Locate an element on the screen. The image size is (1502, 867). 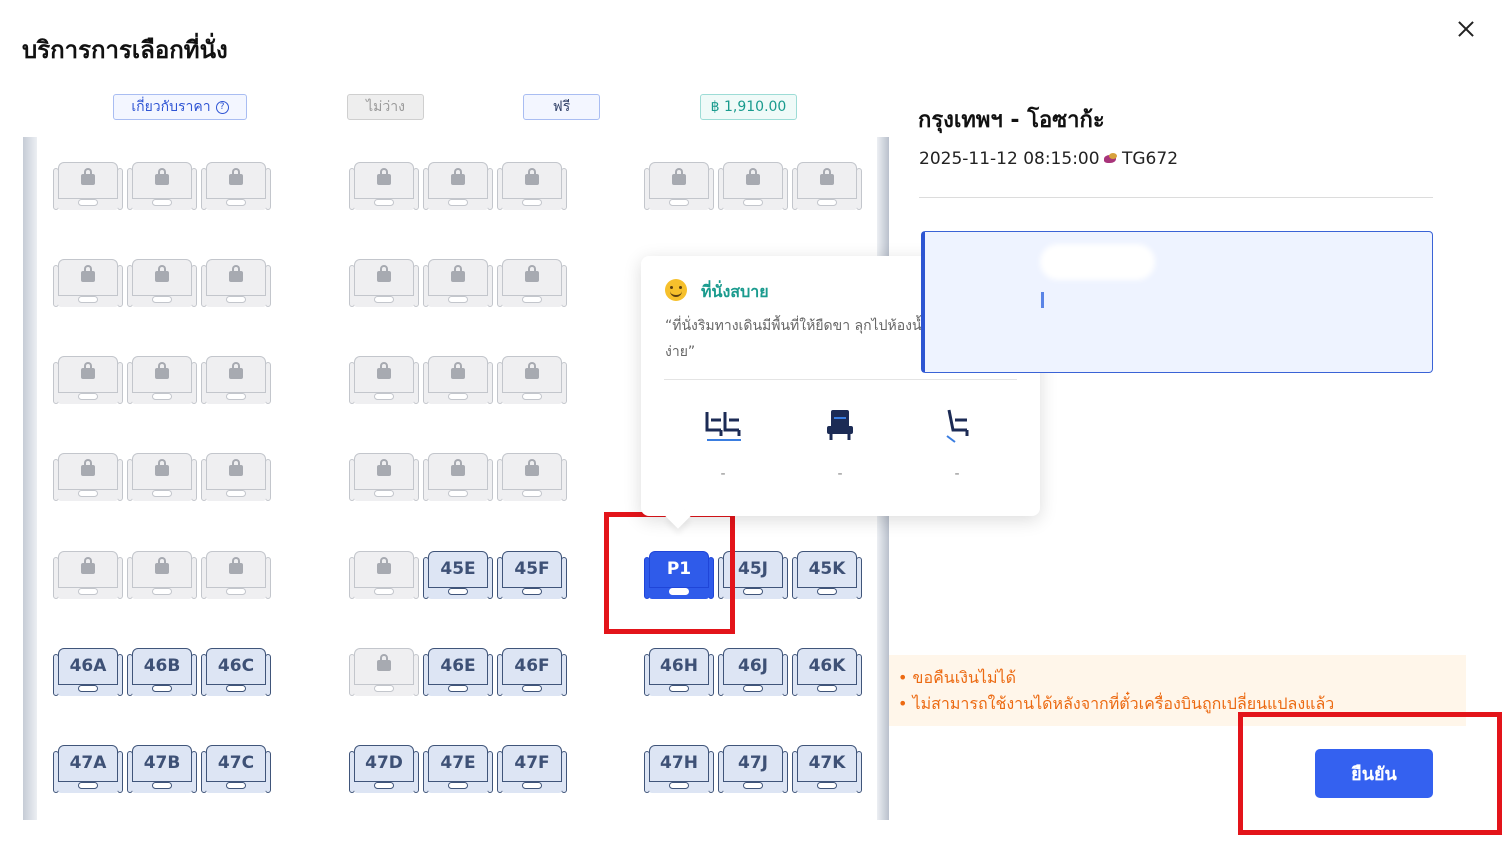
seat-47a: 47A is located at coordinates (88, 770).